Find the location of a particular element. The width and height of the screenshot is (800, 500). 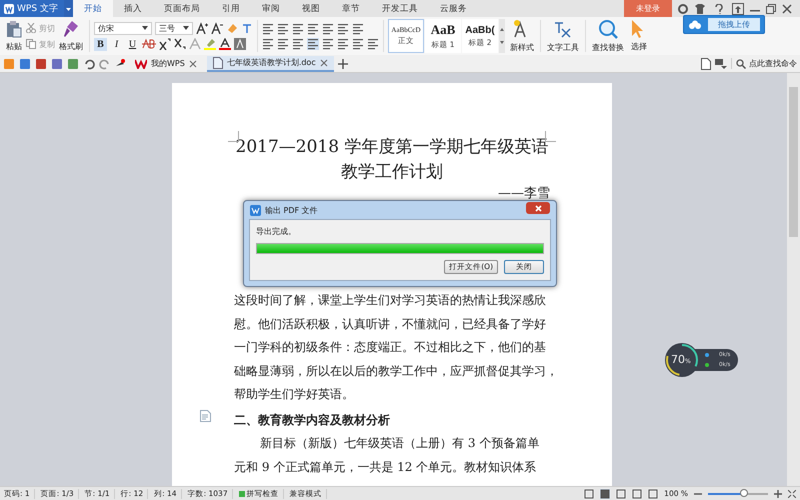

strikethrough-icon is located at coordinates (149, 44).